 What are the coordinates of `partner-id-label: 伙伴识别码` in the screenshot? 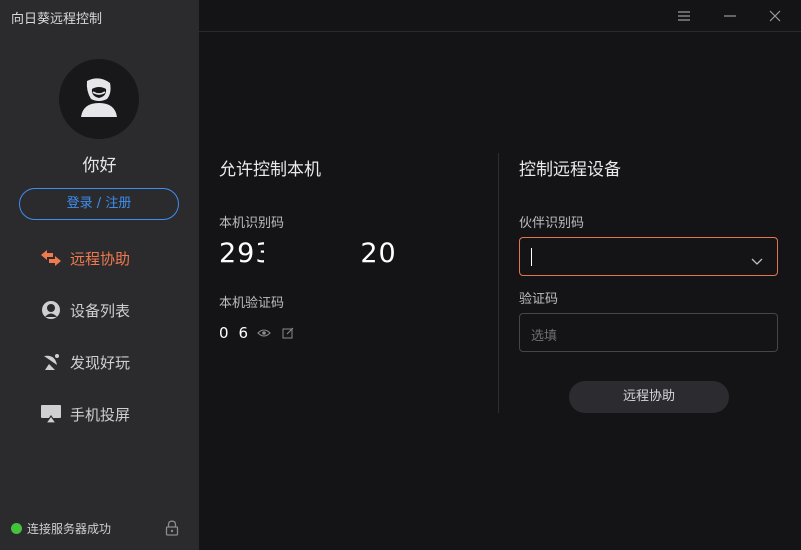 It's located at (552, 223).